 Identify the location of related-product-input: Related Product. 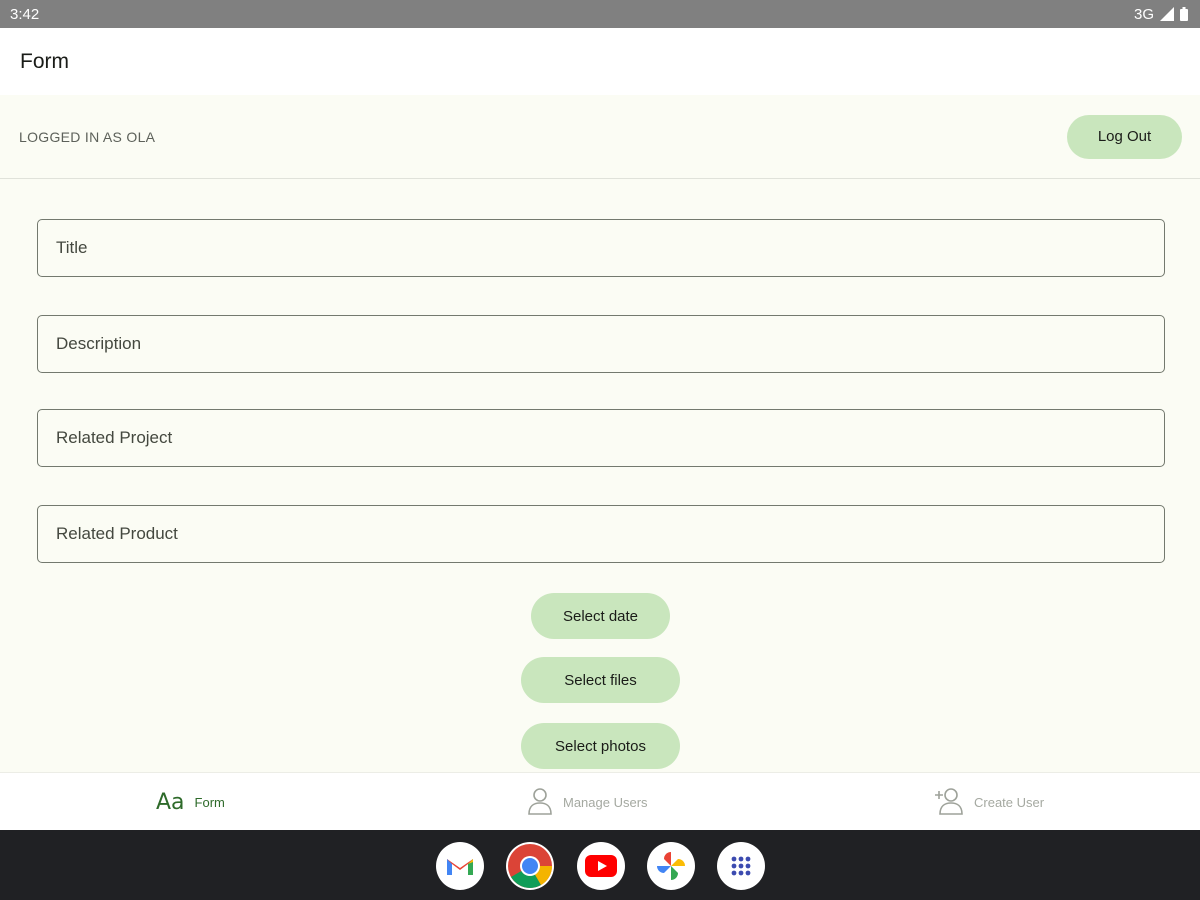
(601, 534).